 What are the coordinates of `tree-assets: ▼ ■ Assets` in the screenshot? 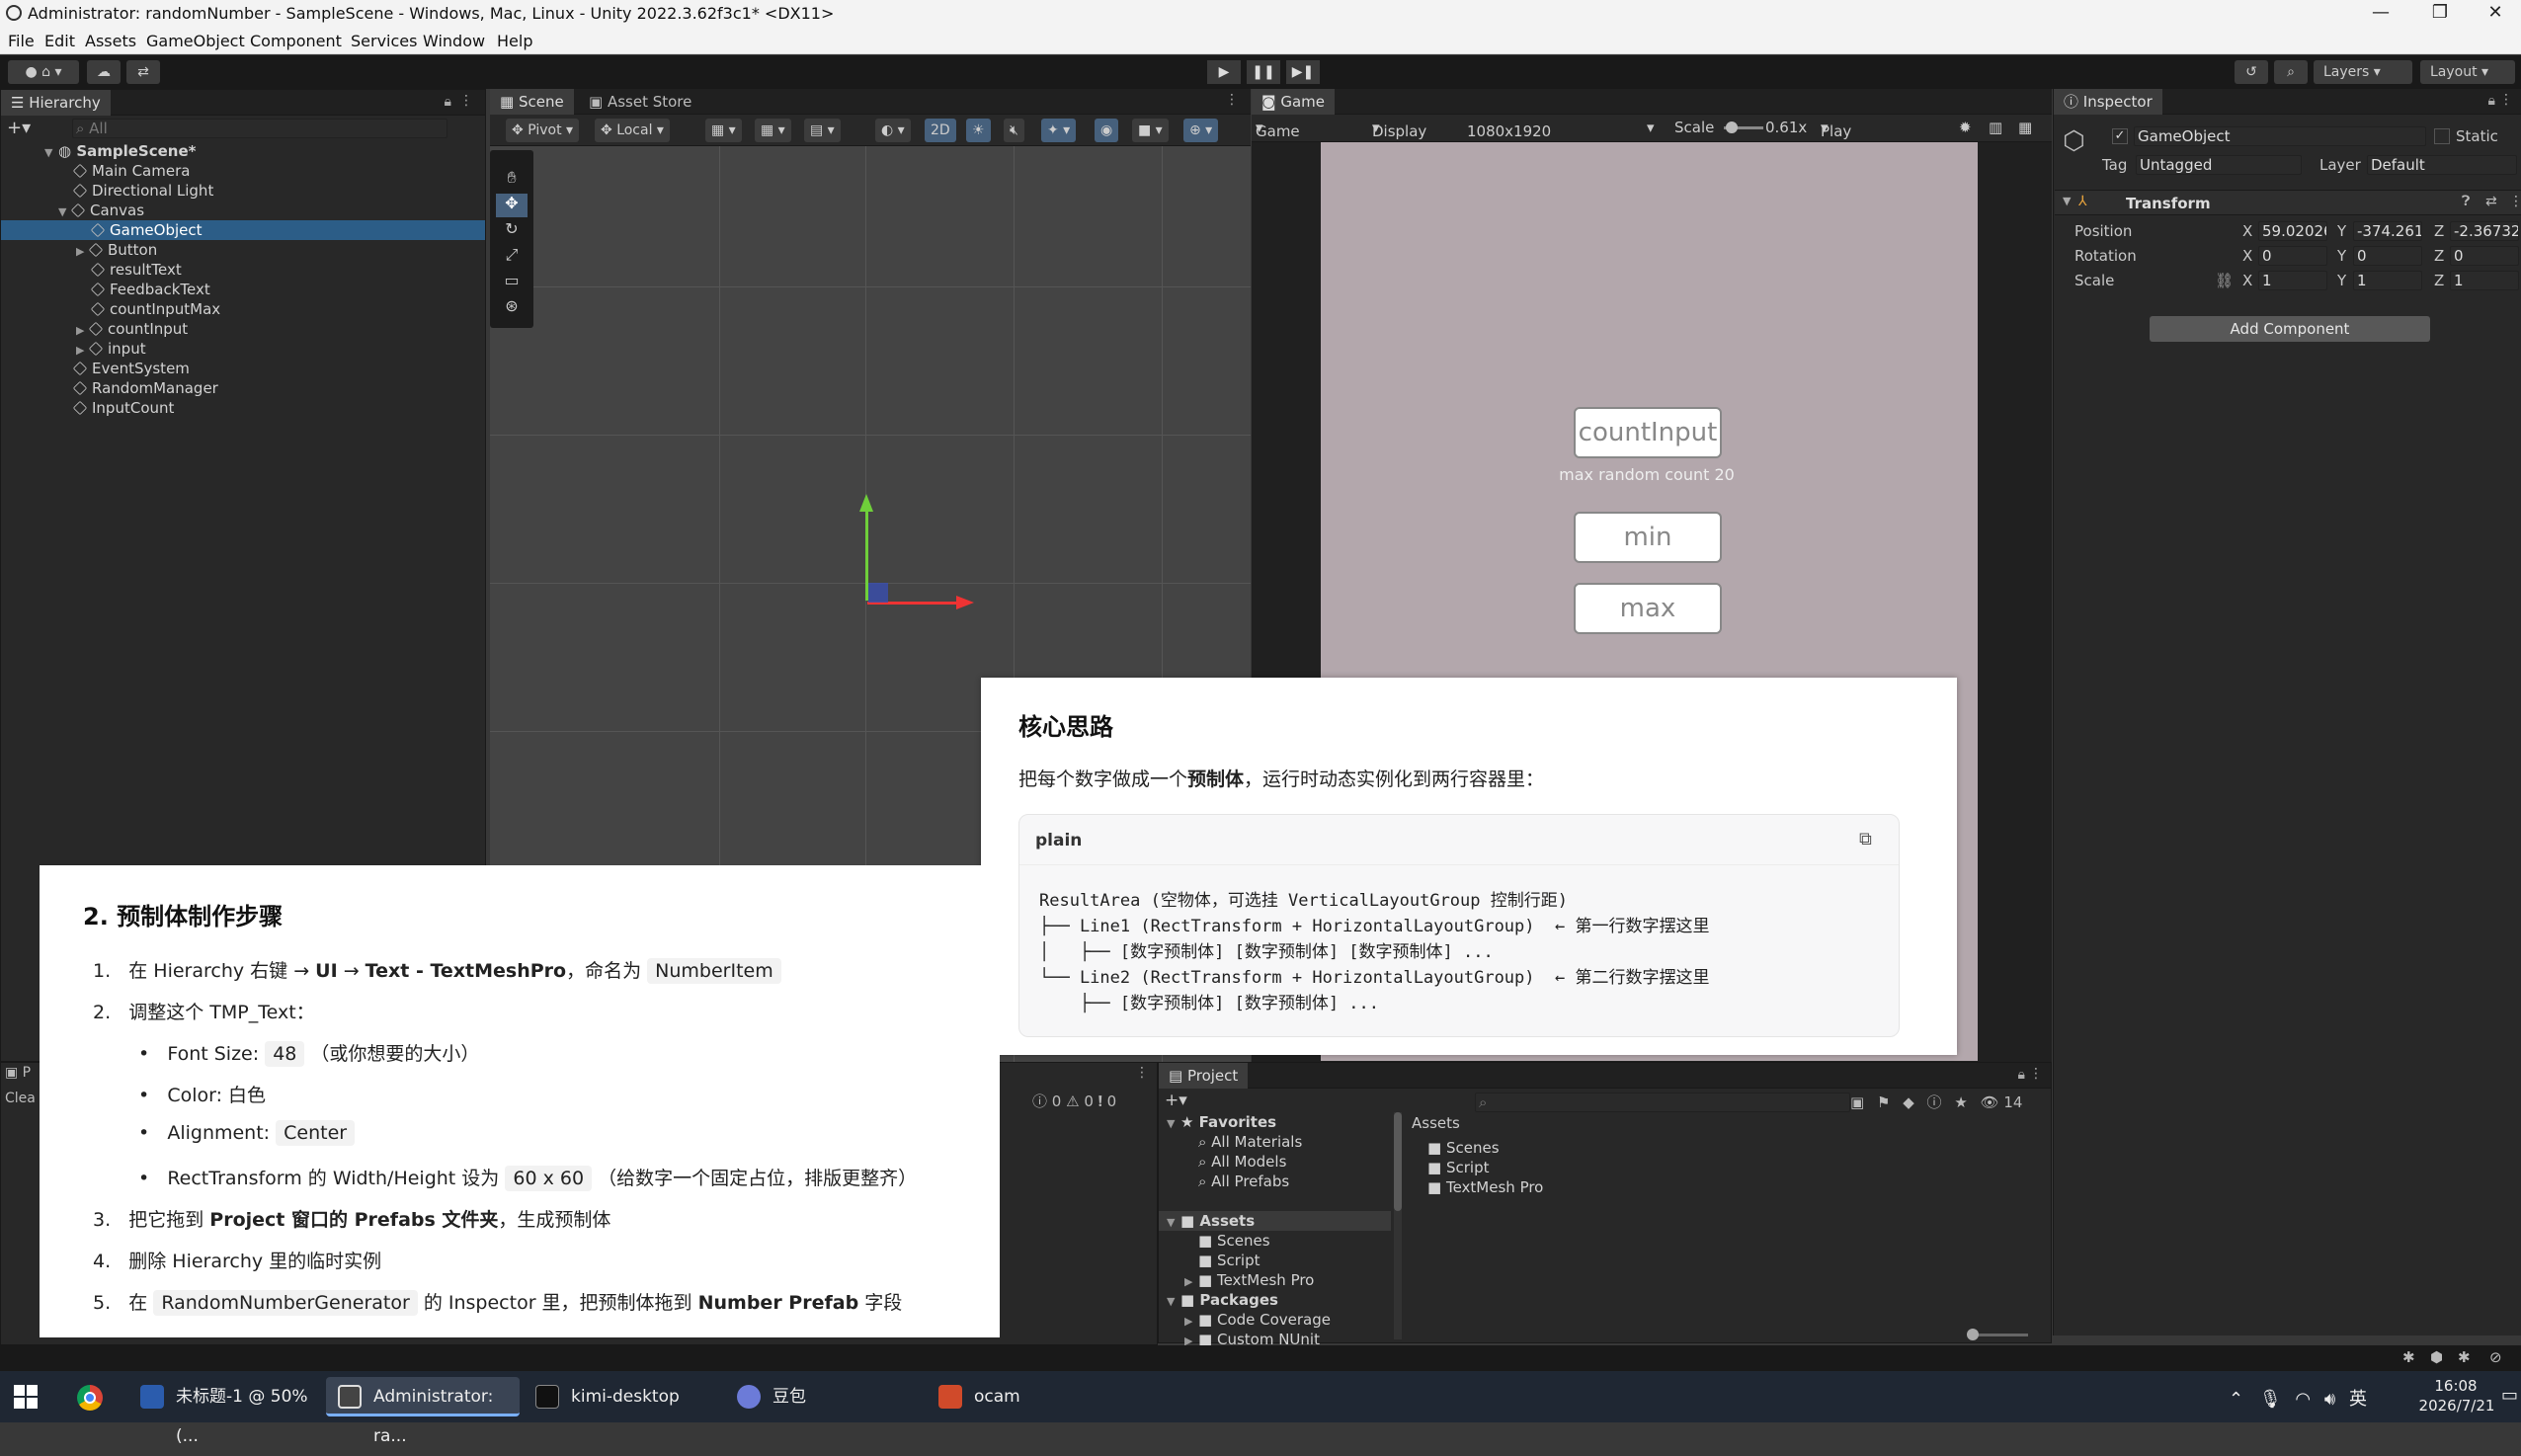 It's located at (1211, 1221).